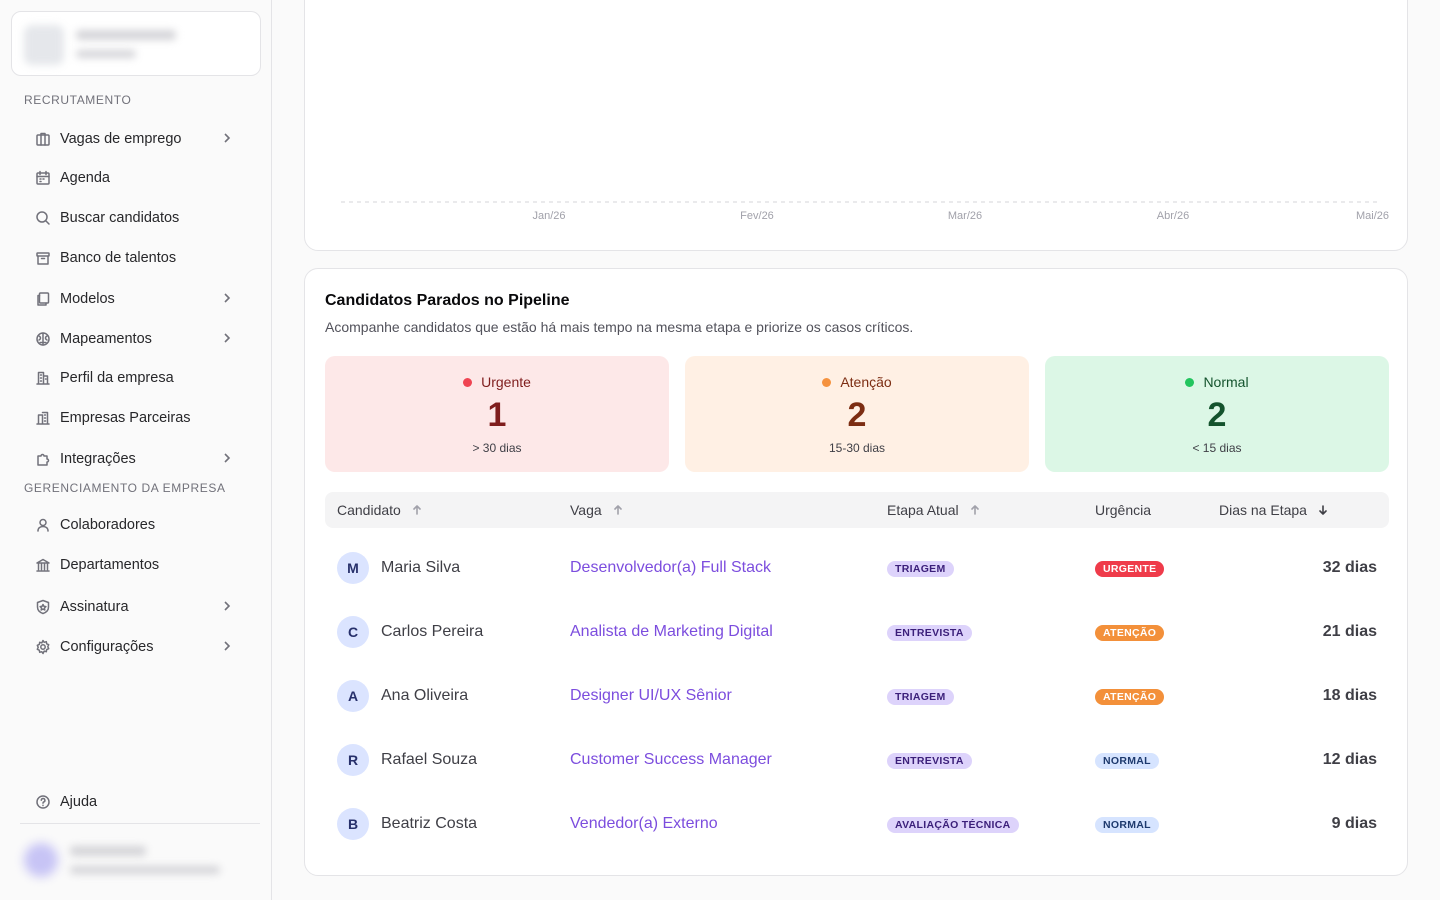 This screenshot has width=1440, height=900. I want to click on help-circle-icon, so click(43, 802).